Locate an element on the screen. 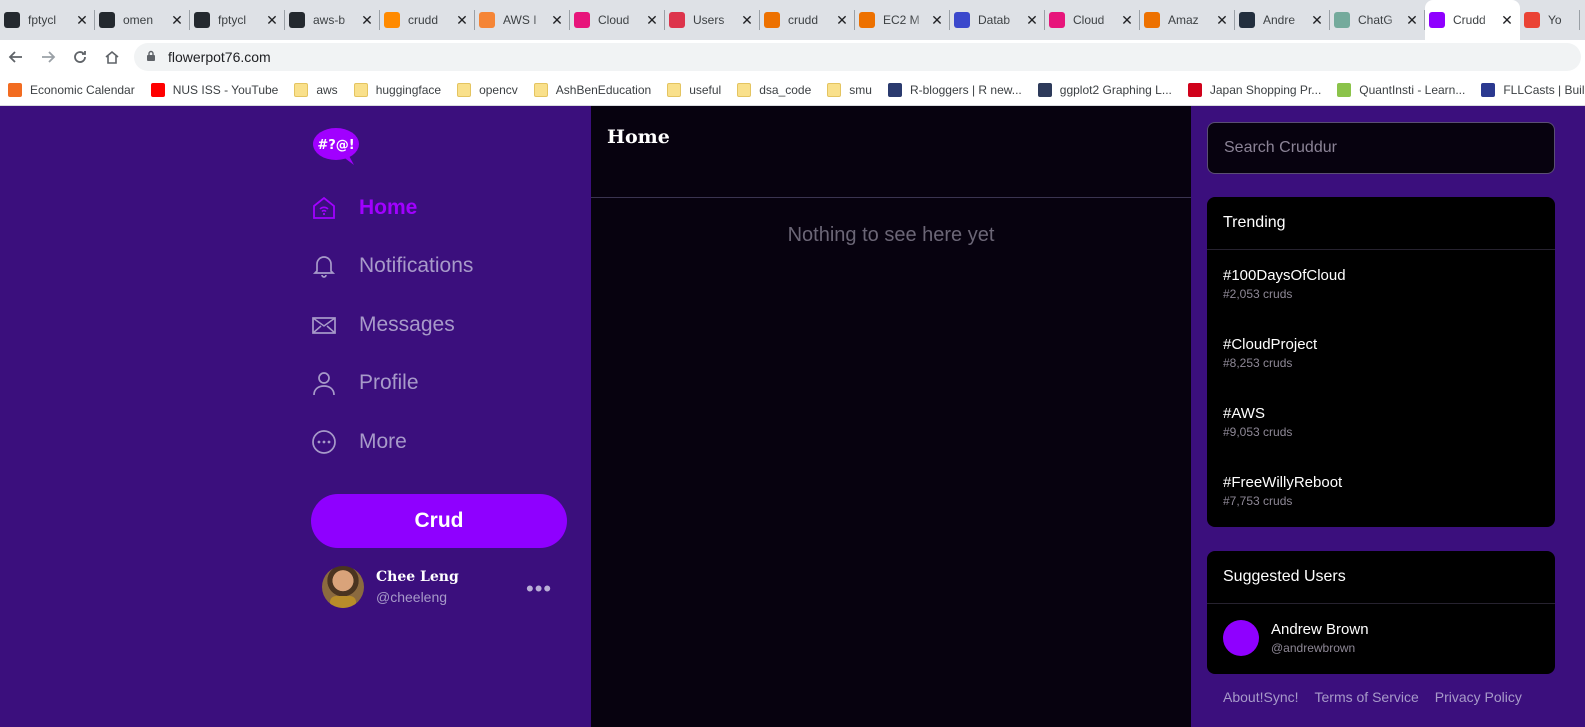 The height and width of the screenshot is (727, 1585). logo-text: #?@! is located at coordinates (335, 145).